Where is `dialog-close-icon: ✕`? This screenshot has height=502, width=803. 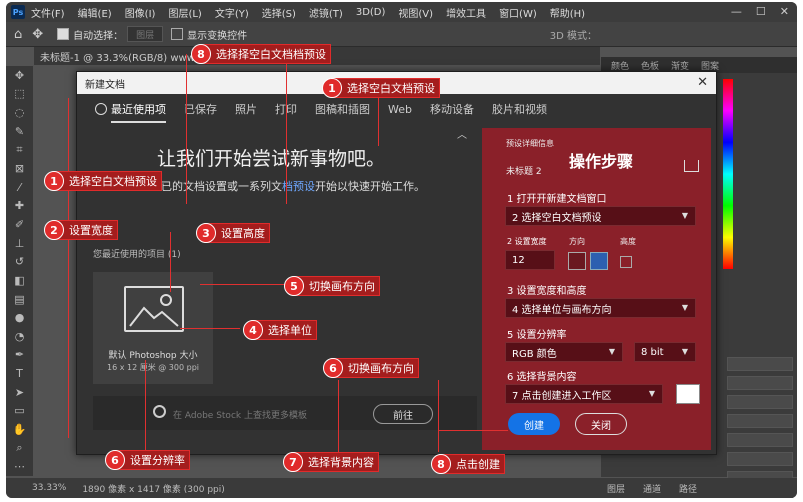 dialog-close-icon: ✕ is located at coordinates (702, 82).